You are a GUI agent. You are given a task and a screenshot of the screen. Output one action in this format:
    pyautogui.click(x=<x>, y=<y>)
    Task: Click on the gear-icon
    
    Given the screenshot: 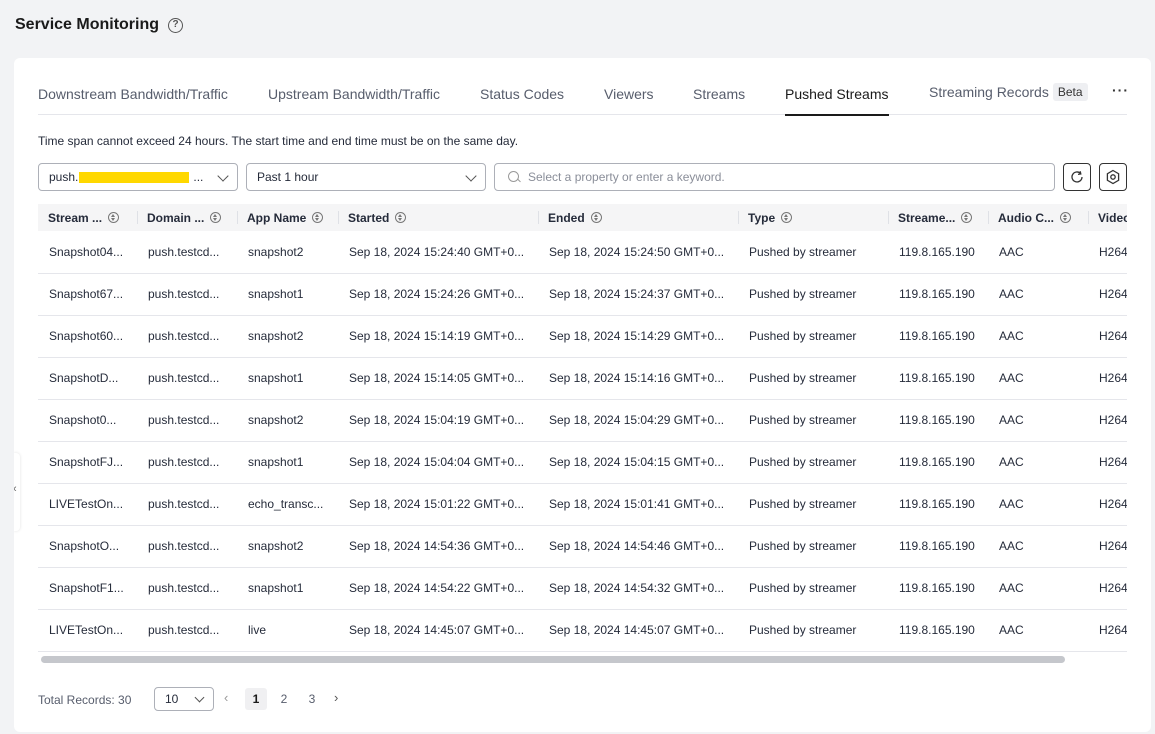 What is the action you would take?
    pyautogui.click(x=1113, y=177)
    